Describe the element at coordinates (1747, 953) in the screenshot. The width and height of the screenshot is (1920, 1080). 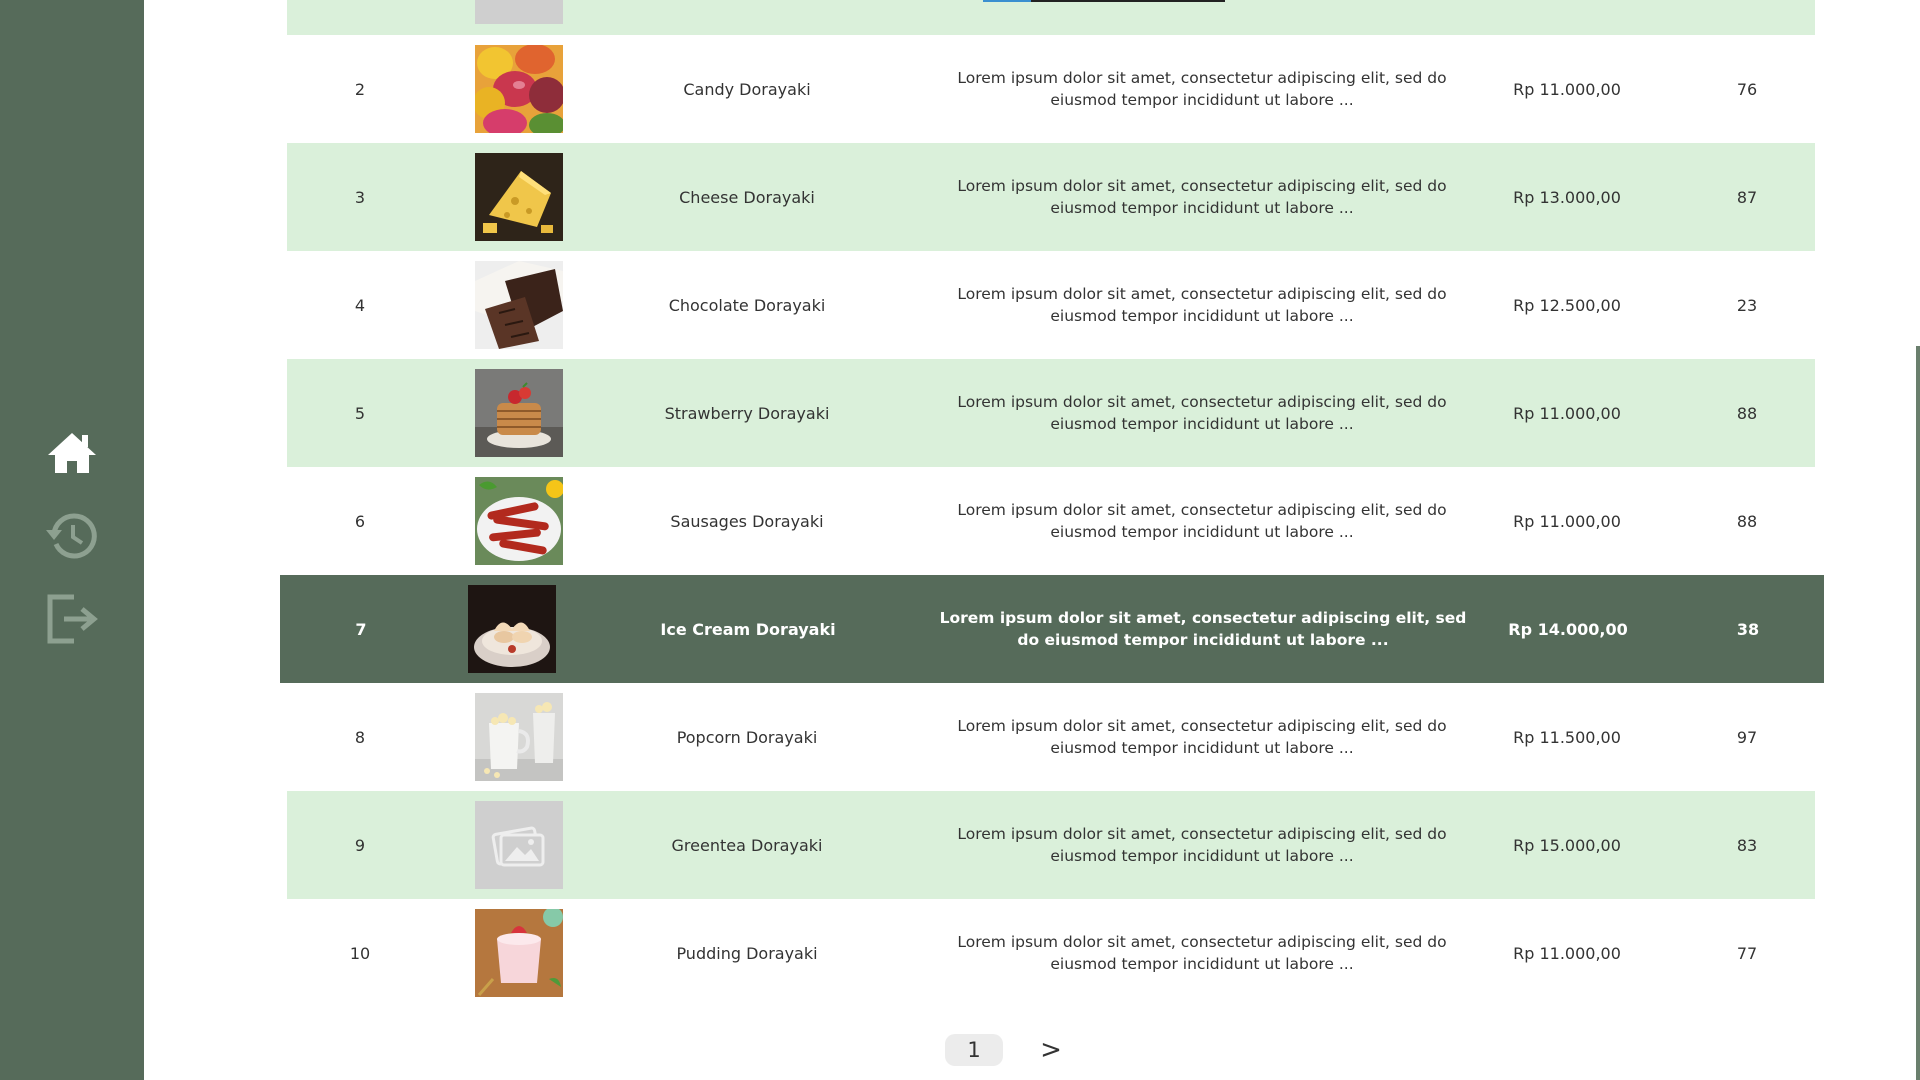
I see `product-stock: 77` at that location.